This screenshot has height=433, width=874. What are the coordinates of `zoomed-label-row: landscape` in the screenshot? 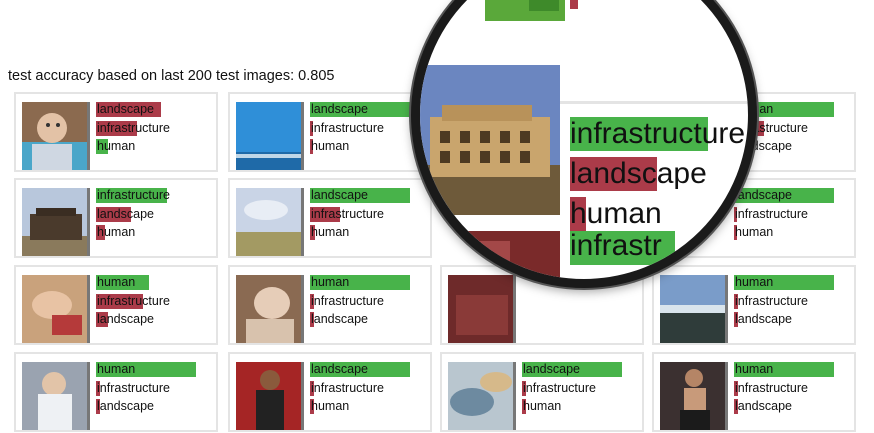 It's located at (659, 174).